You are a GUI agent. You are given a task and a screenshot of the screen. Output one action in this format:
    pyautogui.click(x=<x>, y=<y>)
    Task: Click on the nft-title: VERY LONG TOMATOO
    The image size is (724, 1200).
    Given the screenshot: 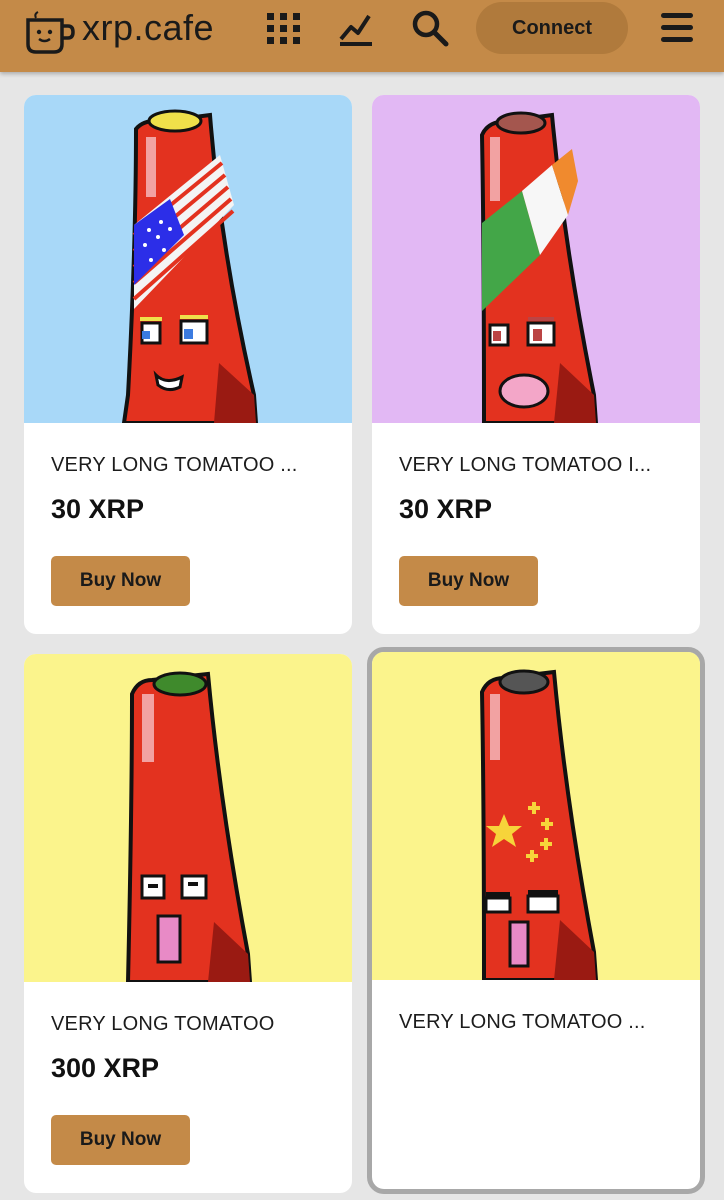 What is the action you would take?
    pyautogui.click(x=162, y=1024)
    